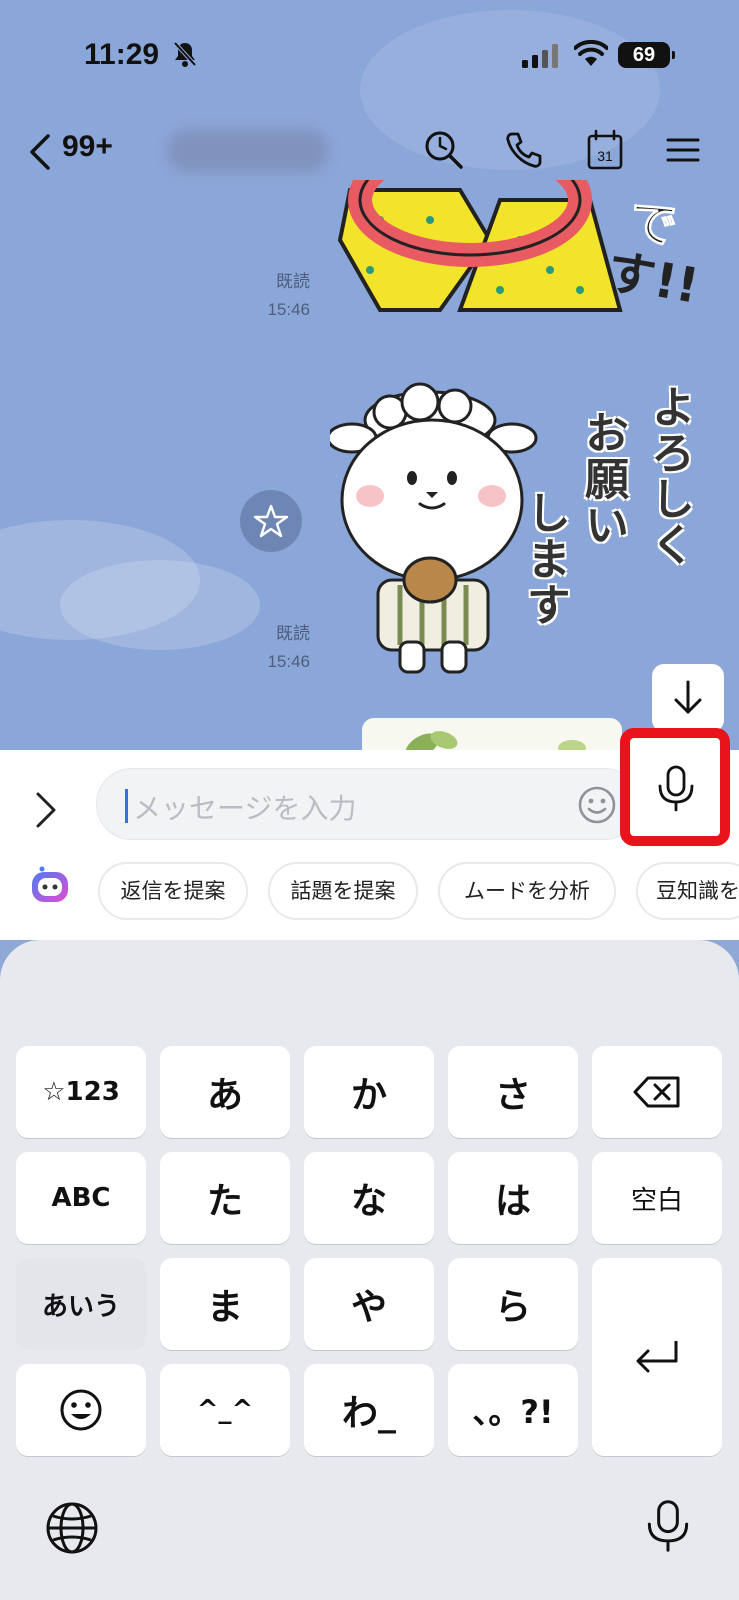 The height and width of the screenshot is (1600, 739). Describe the element at coordinates (248, 151) in the screenshot. I see `contact-name-blurred` at that location.